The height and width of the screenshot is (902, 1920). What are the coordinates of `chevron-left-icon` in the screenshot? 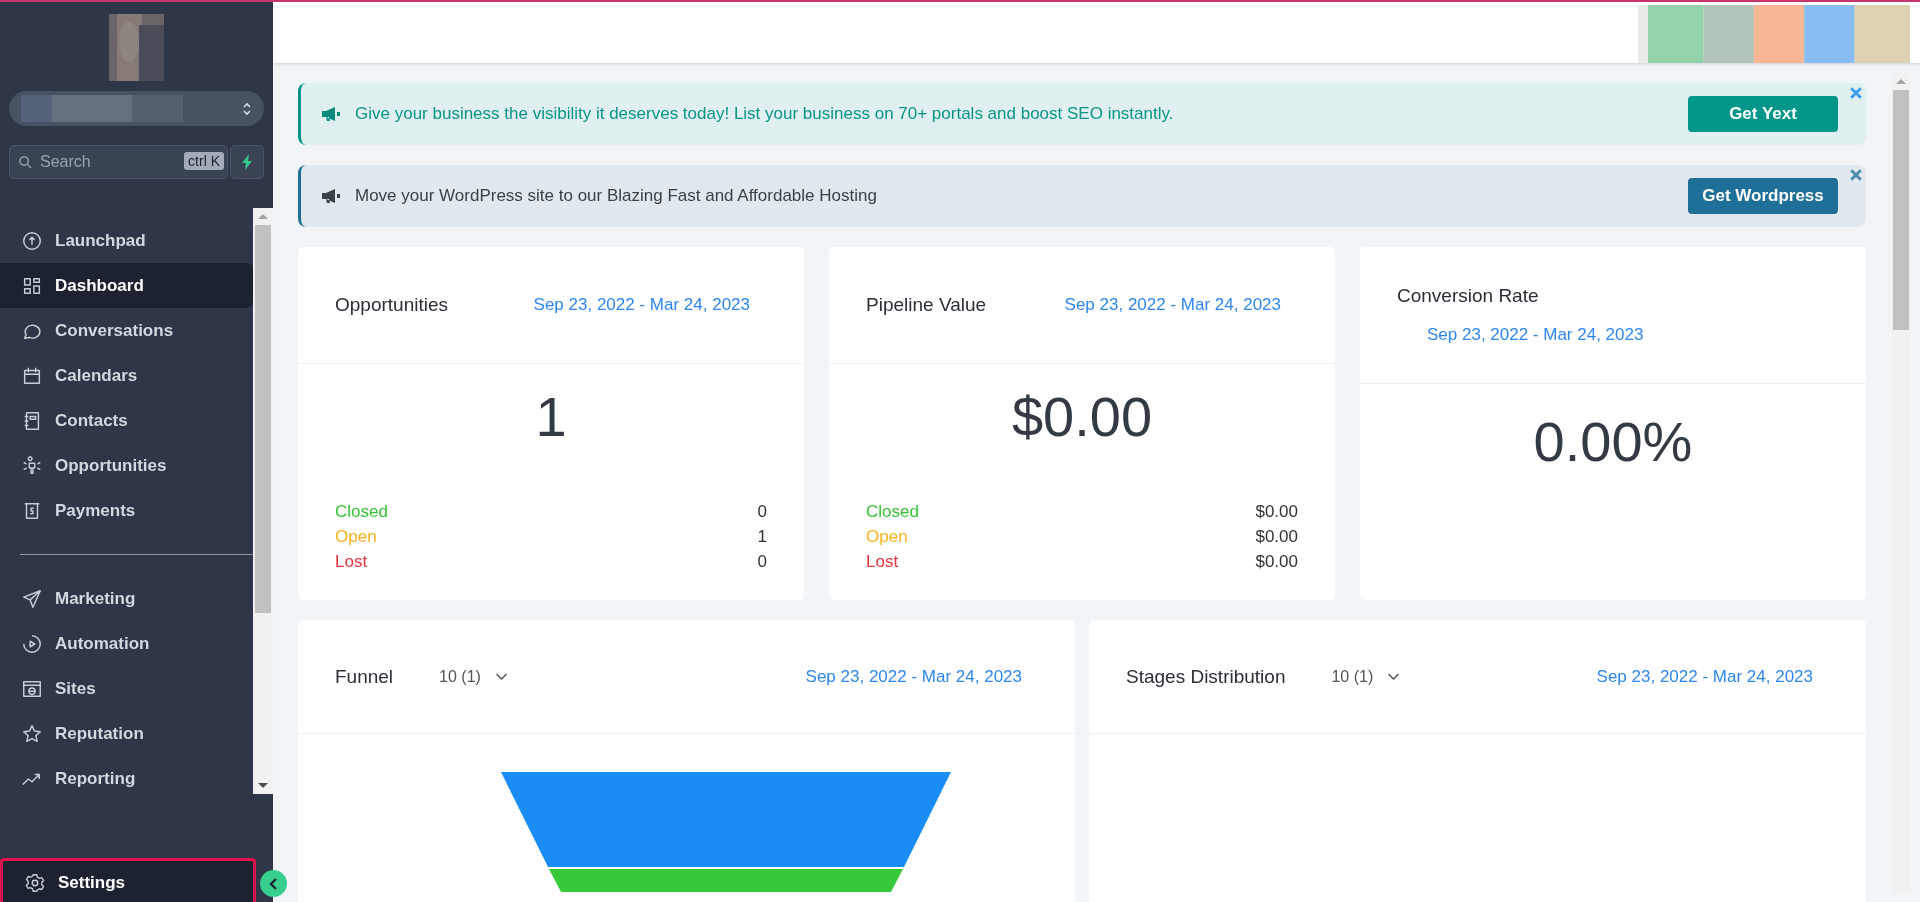 It's located at (273, 883).